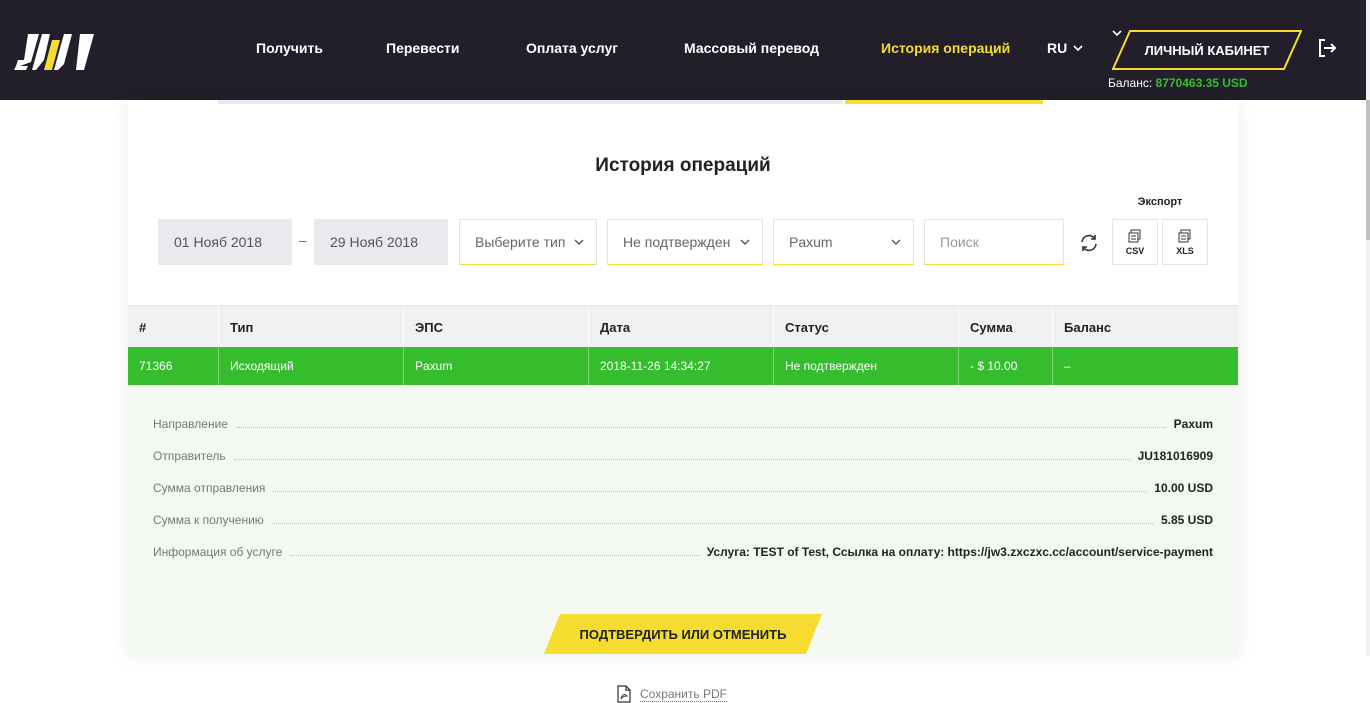 The height and width of the screenshot is (703, 1370). Describe the element at coordinates (189, 456) in the screenshot. I see `detail-label: Отправитель` at that location.